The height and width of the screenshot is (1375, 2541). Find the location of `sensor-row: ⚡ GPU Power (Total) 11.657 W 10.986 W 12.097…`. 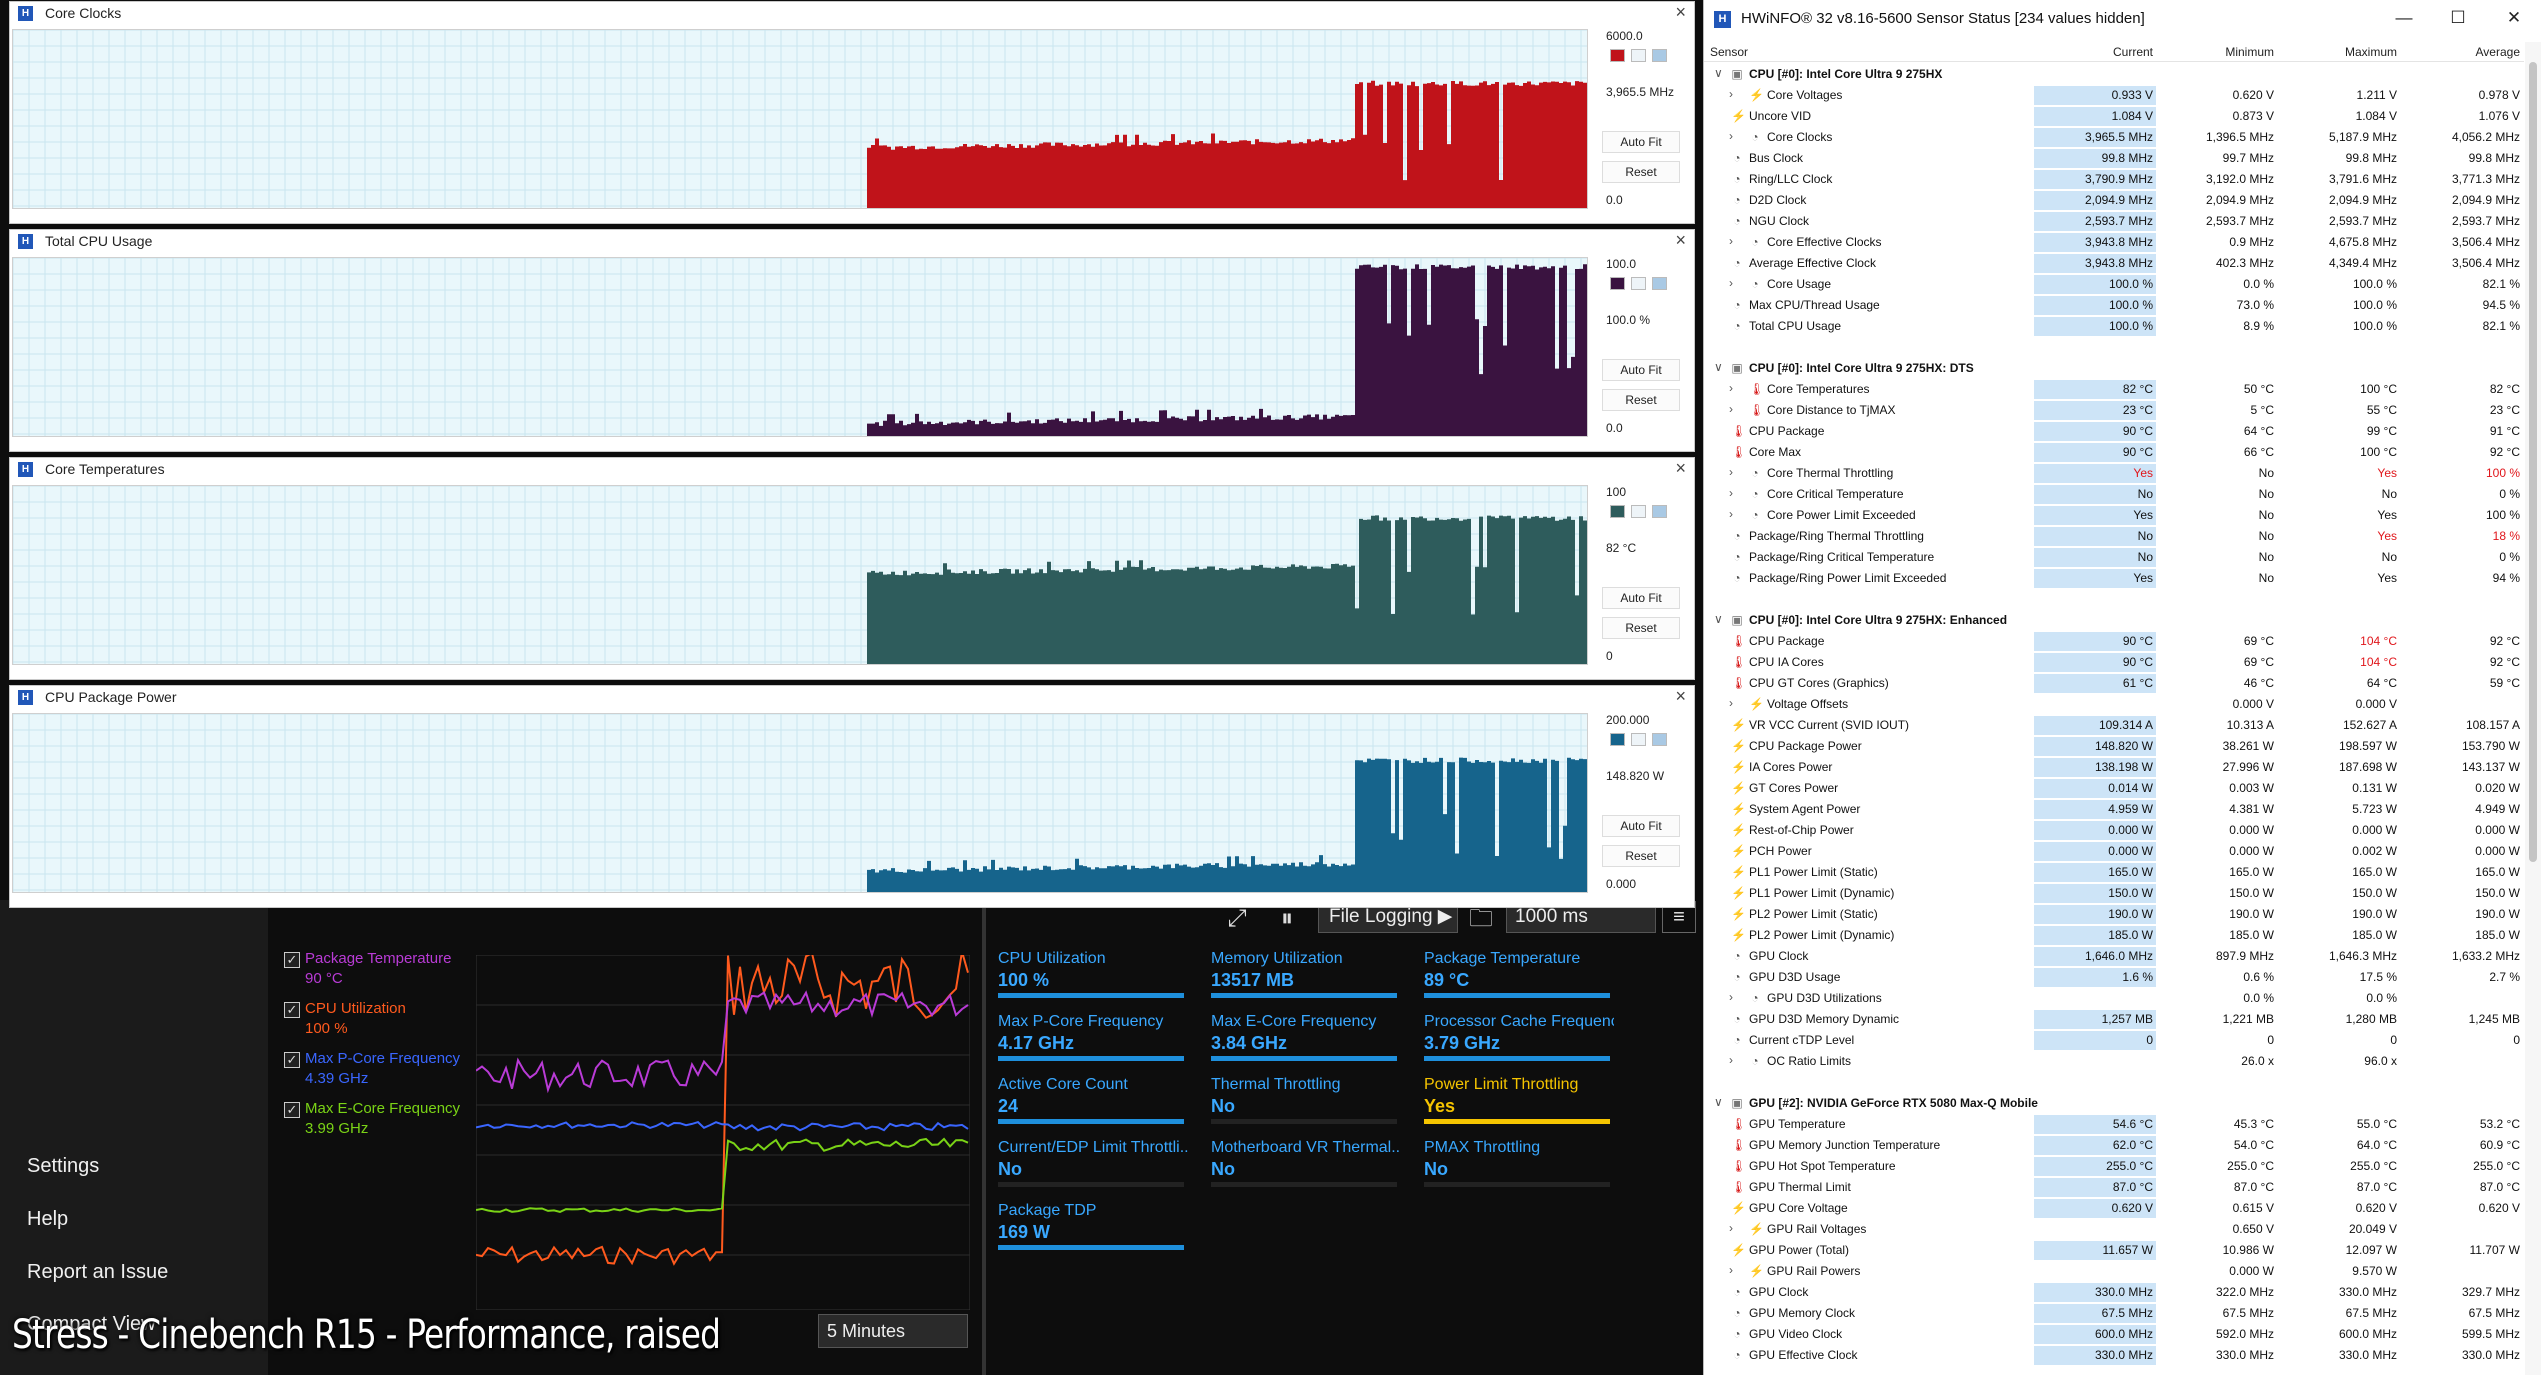

sensor-row: ⚡ GPU Power (Total) 11.657 W 10.986 W 12.097… is located at coordinates (2114, 1250).